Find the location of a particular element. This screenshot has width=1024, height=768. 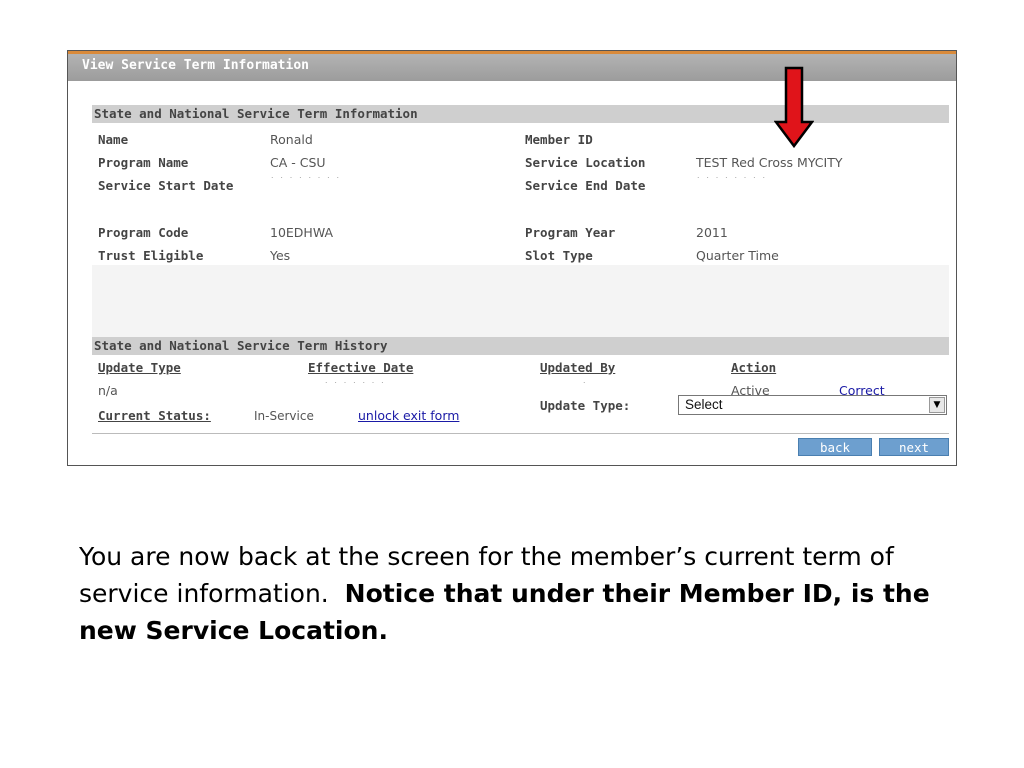

col-updated-by: Updated By is located at coordinates (577, 368).